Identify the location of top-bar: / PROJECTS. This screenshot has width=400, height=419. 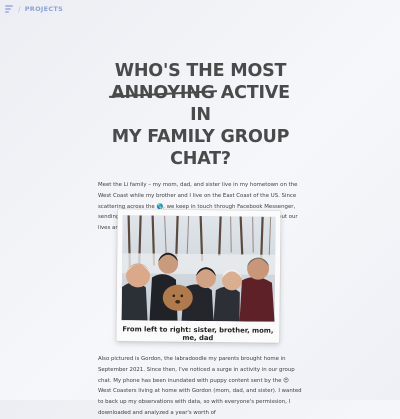
(34, 9).